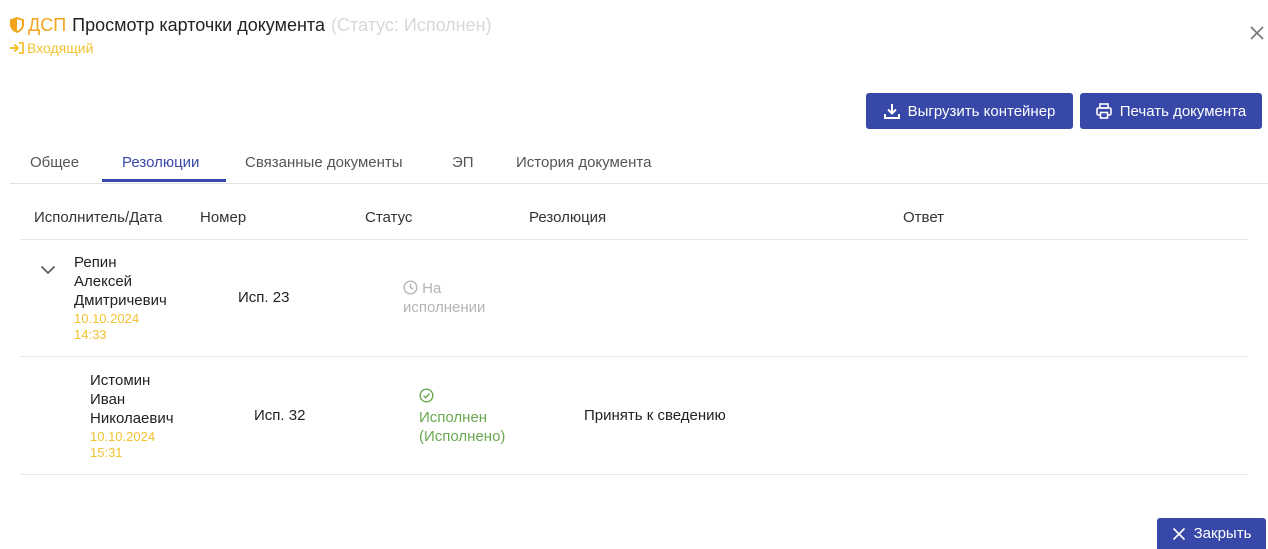  I want to click on resolution-text: Принять к сведению, so click(655, 415).